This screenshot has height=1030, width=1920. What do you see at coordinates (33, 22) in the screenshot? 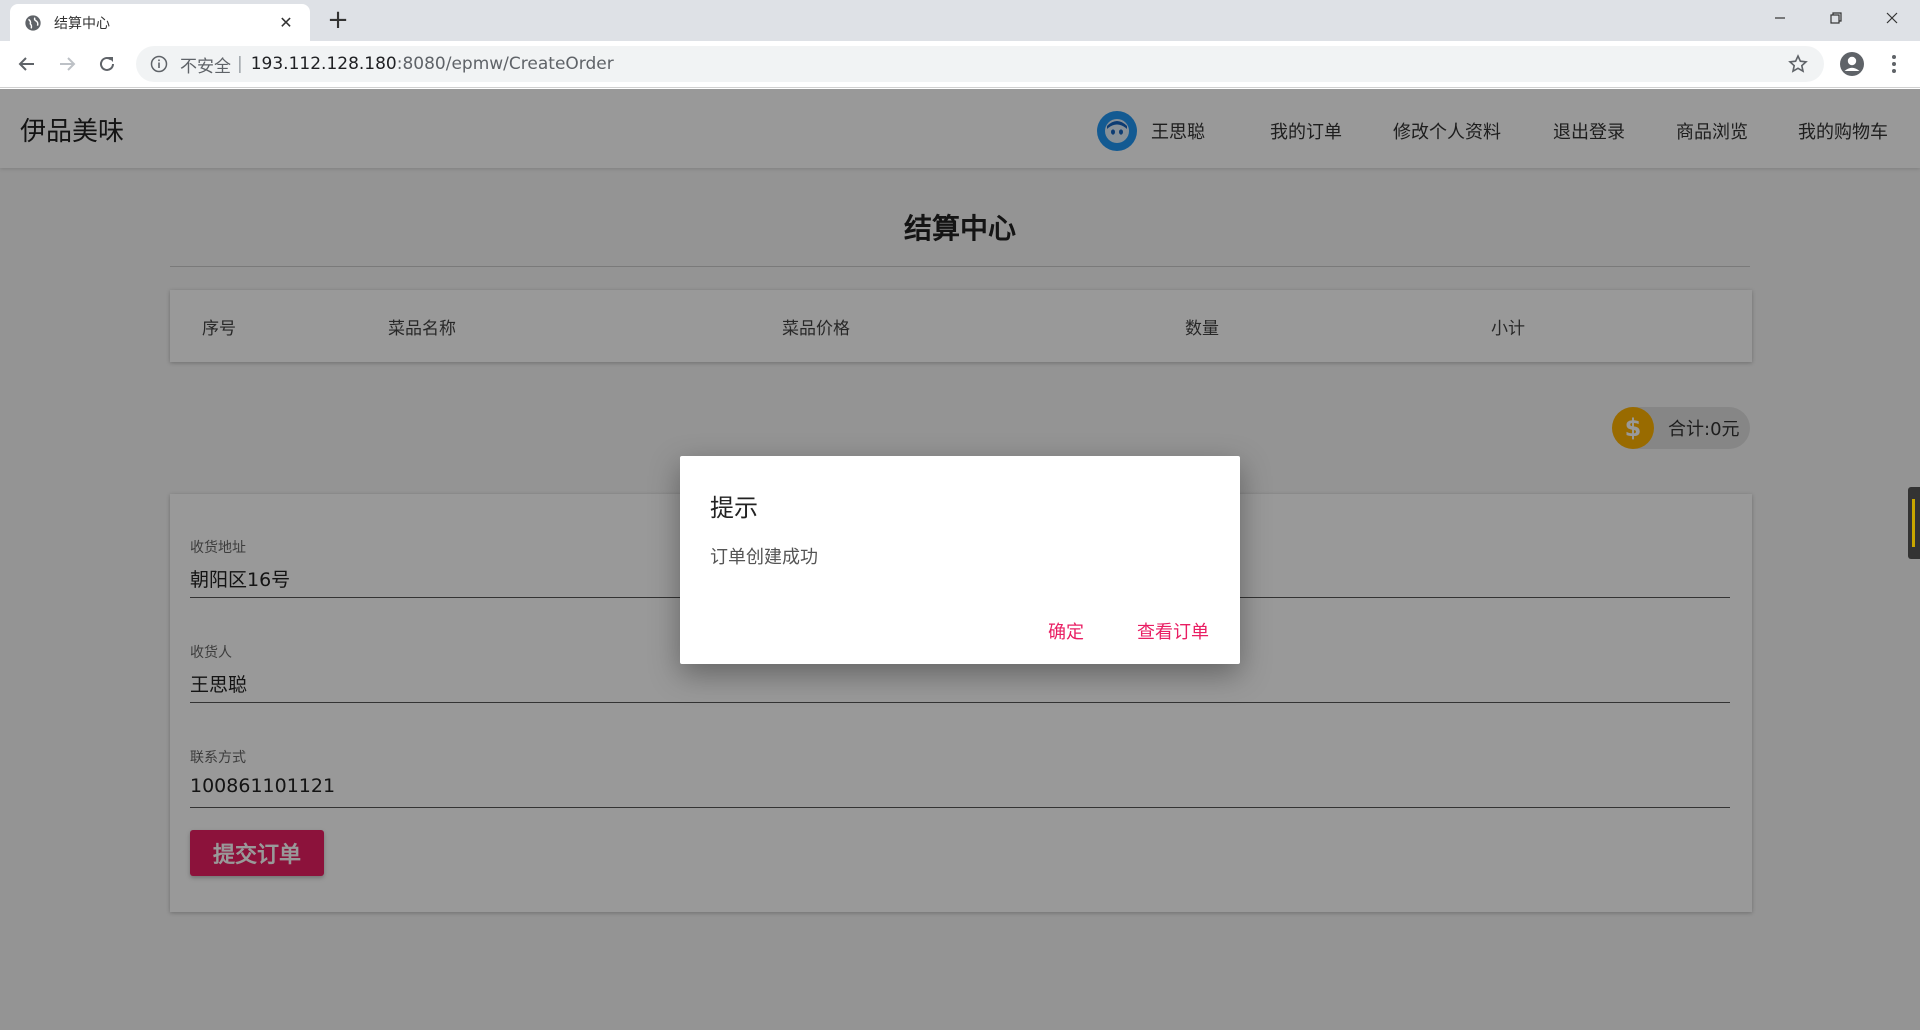
I see `globe-icon` at bounding box center [33, 22].